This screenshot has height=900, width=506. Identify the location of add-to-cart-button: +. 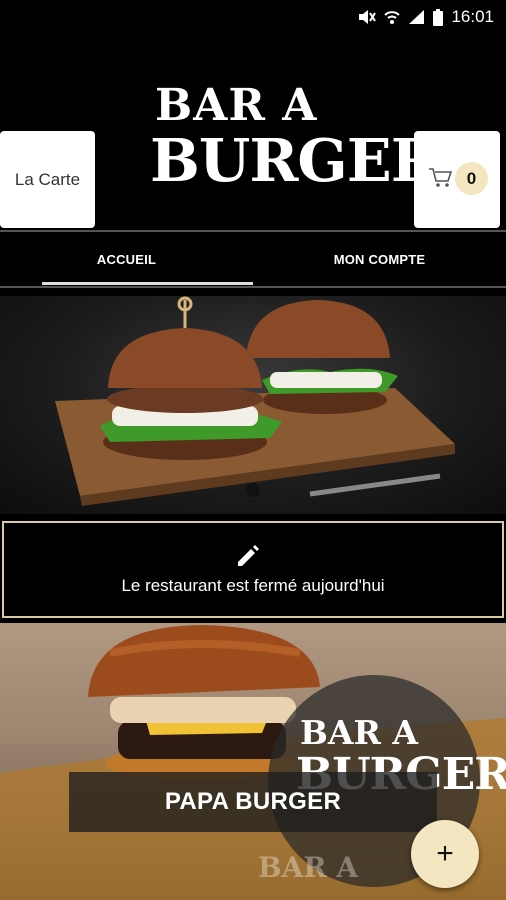
(445, 854).